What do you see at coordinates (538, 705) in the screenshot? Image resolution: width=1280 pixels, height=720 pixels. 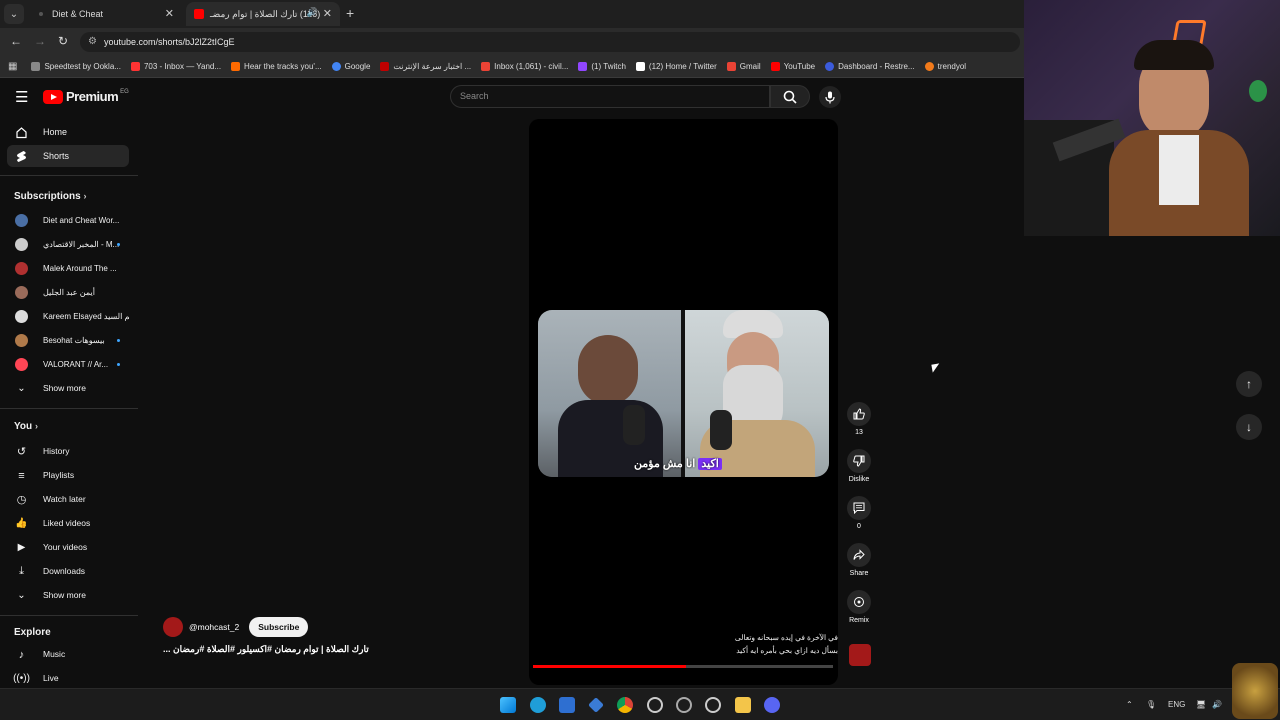 I see `edge-icon` at bounding box center [538, 705].